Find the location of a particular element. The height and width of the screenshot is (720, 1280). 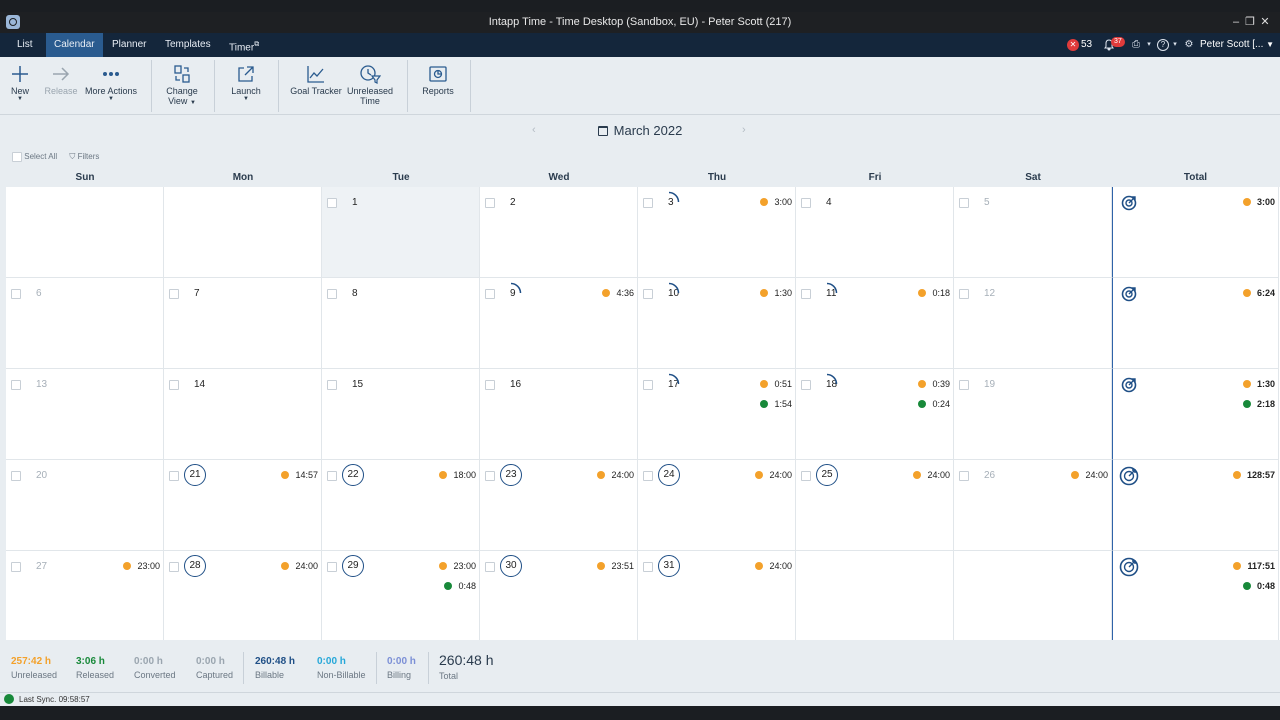

day-cell: 20 is located at coordinates (85, 505).